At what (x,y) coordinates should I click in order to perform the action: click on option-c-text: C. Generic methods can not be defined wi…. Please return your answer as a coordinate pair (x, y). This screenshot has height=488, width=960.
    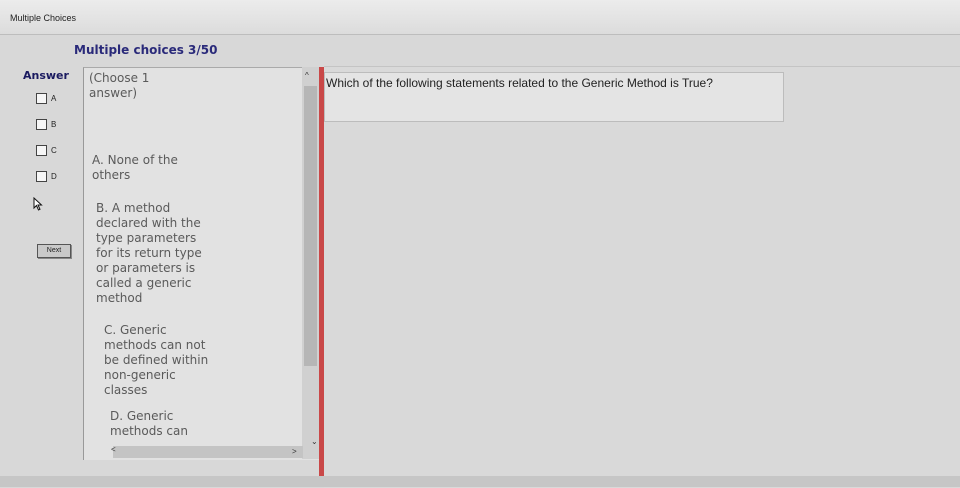
    Looking at the image, I should click on (156, 360).